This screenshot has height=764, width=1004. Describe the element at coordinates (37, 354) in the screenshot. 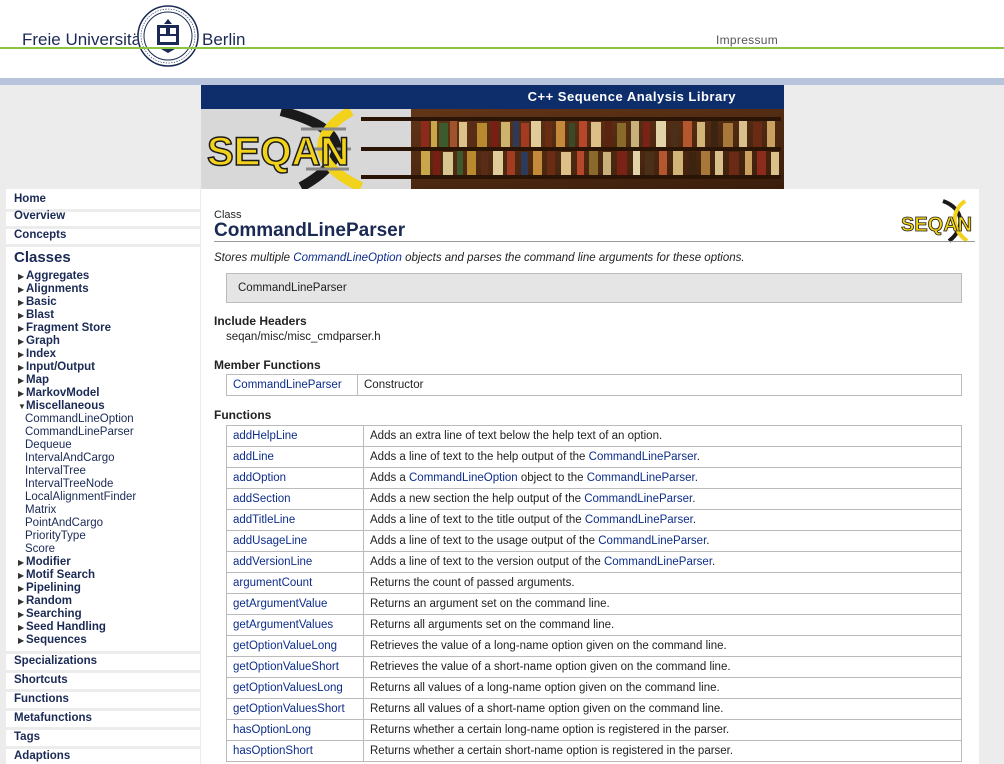

I see `sidebar-category-index: ▶ Index` at that location.